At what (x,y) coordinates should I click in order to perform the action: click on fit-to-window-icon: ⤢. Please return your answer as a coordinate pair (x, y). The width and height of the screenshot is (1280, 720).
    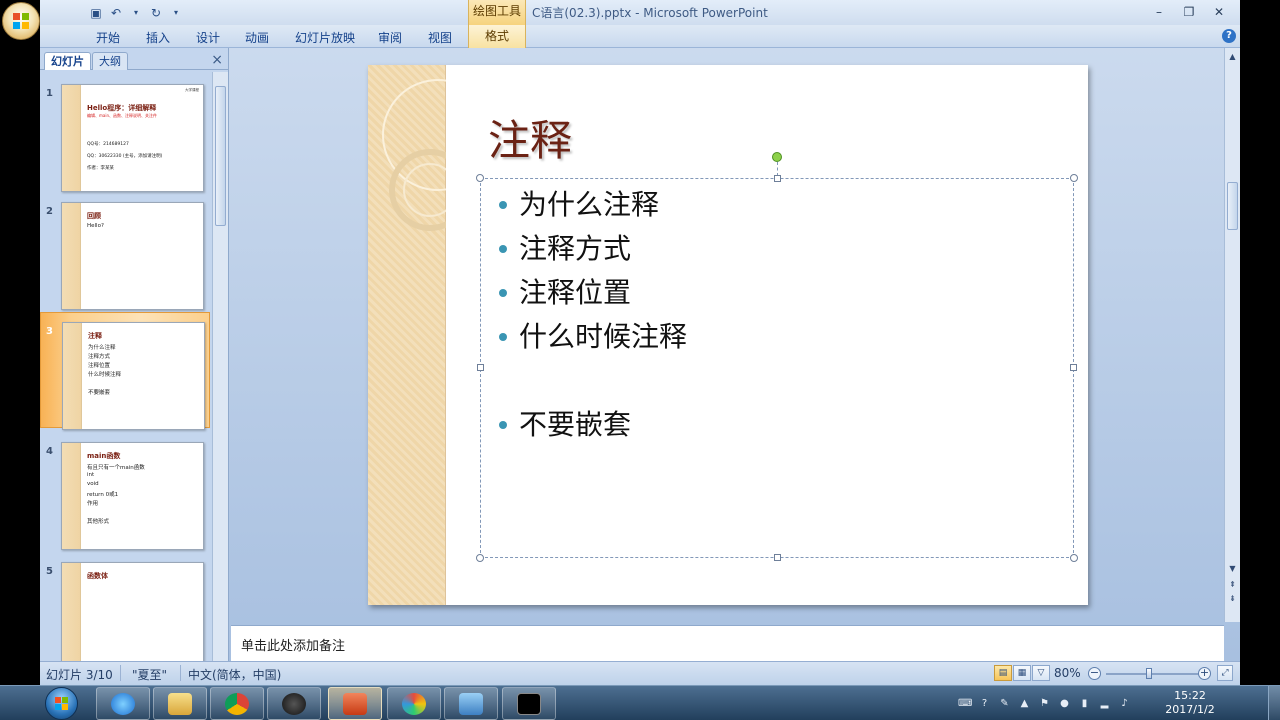
    Looking at the image, I should click on (1225, 673).